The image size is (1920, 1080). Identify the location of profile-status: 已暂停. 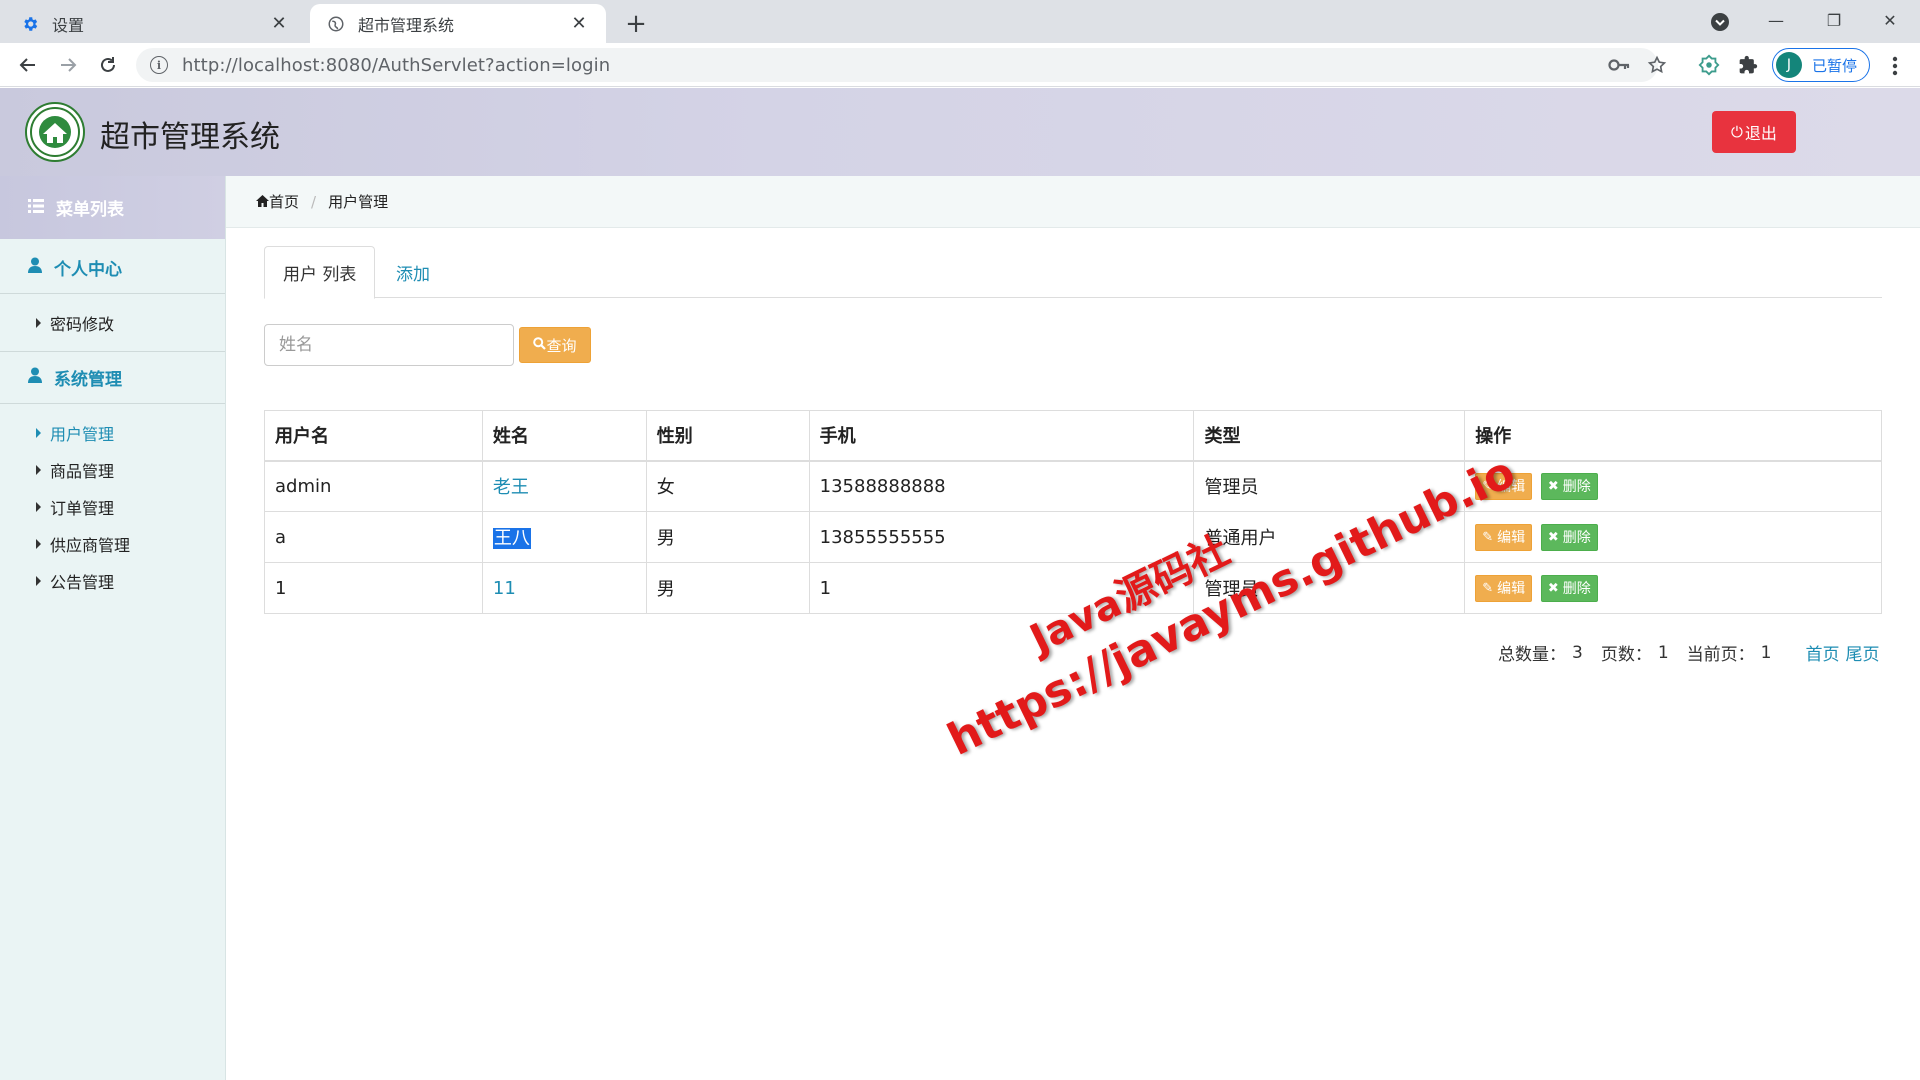
(1835, 65).